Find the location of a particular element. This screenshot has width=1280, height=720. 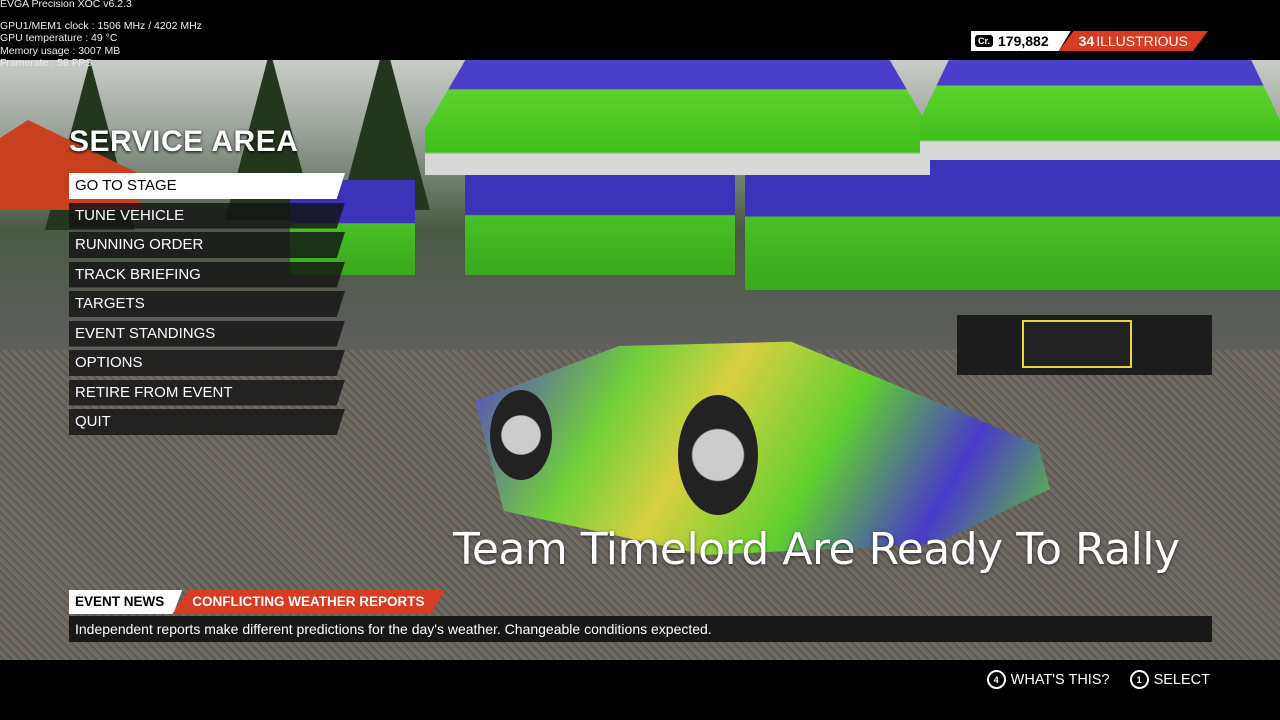

menu-item-track-briefing: TRACK BRIEFING is located at coordinates (207, 274).